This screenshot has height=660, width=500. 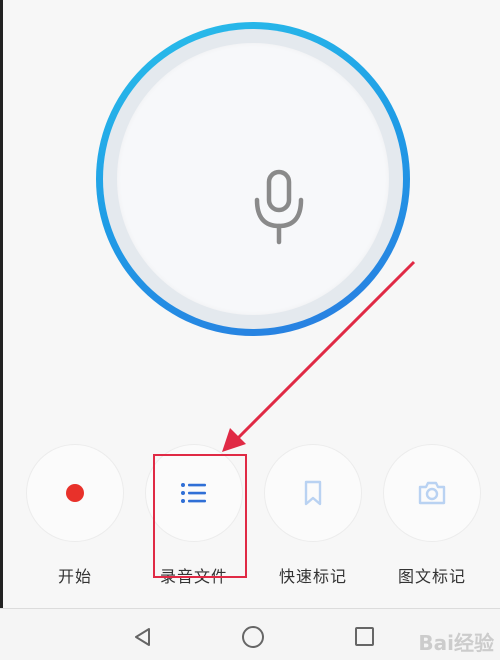 I want to click on square-recents-icon, so click(x=364, y=636).